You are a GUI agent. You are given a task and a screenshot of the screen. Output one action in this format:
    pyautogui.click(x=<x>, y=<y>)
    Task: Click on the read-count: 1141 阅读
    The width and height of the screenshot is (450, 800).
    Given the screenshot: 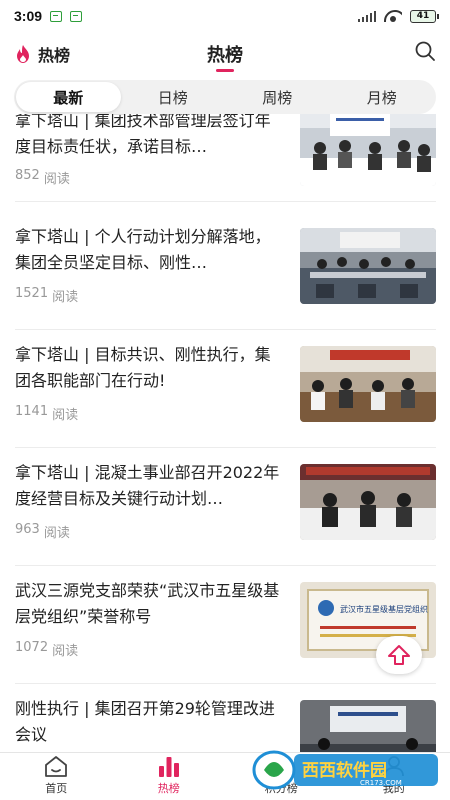 What is the action you would take?
    pyautogui.click(x=46, y=413)
    